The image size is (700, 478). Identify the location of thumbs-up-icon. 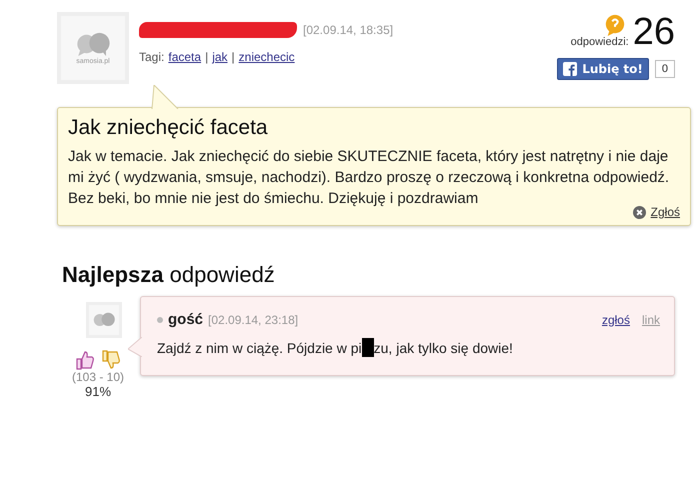
(85, 360).